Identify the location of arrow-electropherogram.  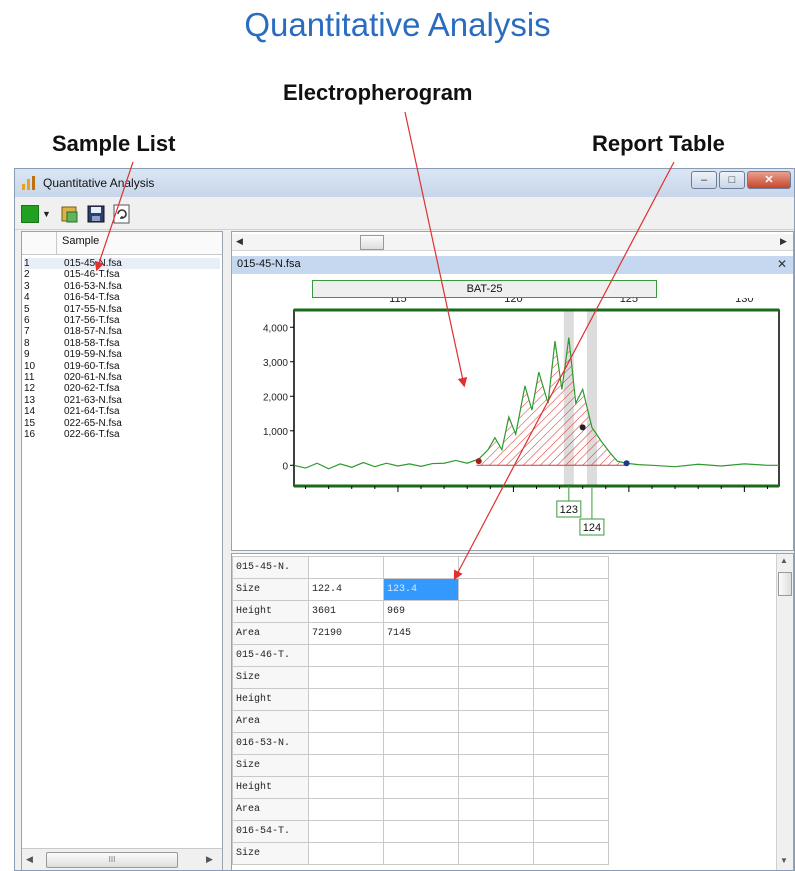
(436, 249).